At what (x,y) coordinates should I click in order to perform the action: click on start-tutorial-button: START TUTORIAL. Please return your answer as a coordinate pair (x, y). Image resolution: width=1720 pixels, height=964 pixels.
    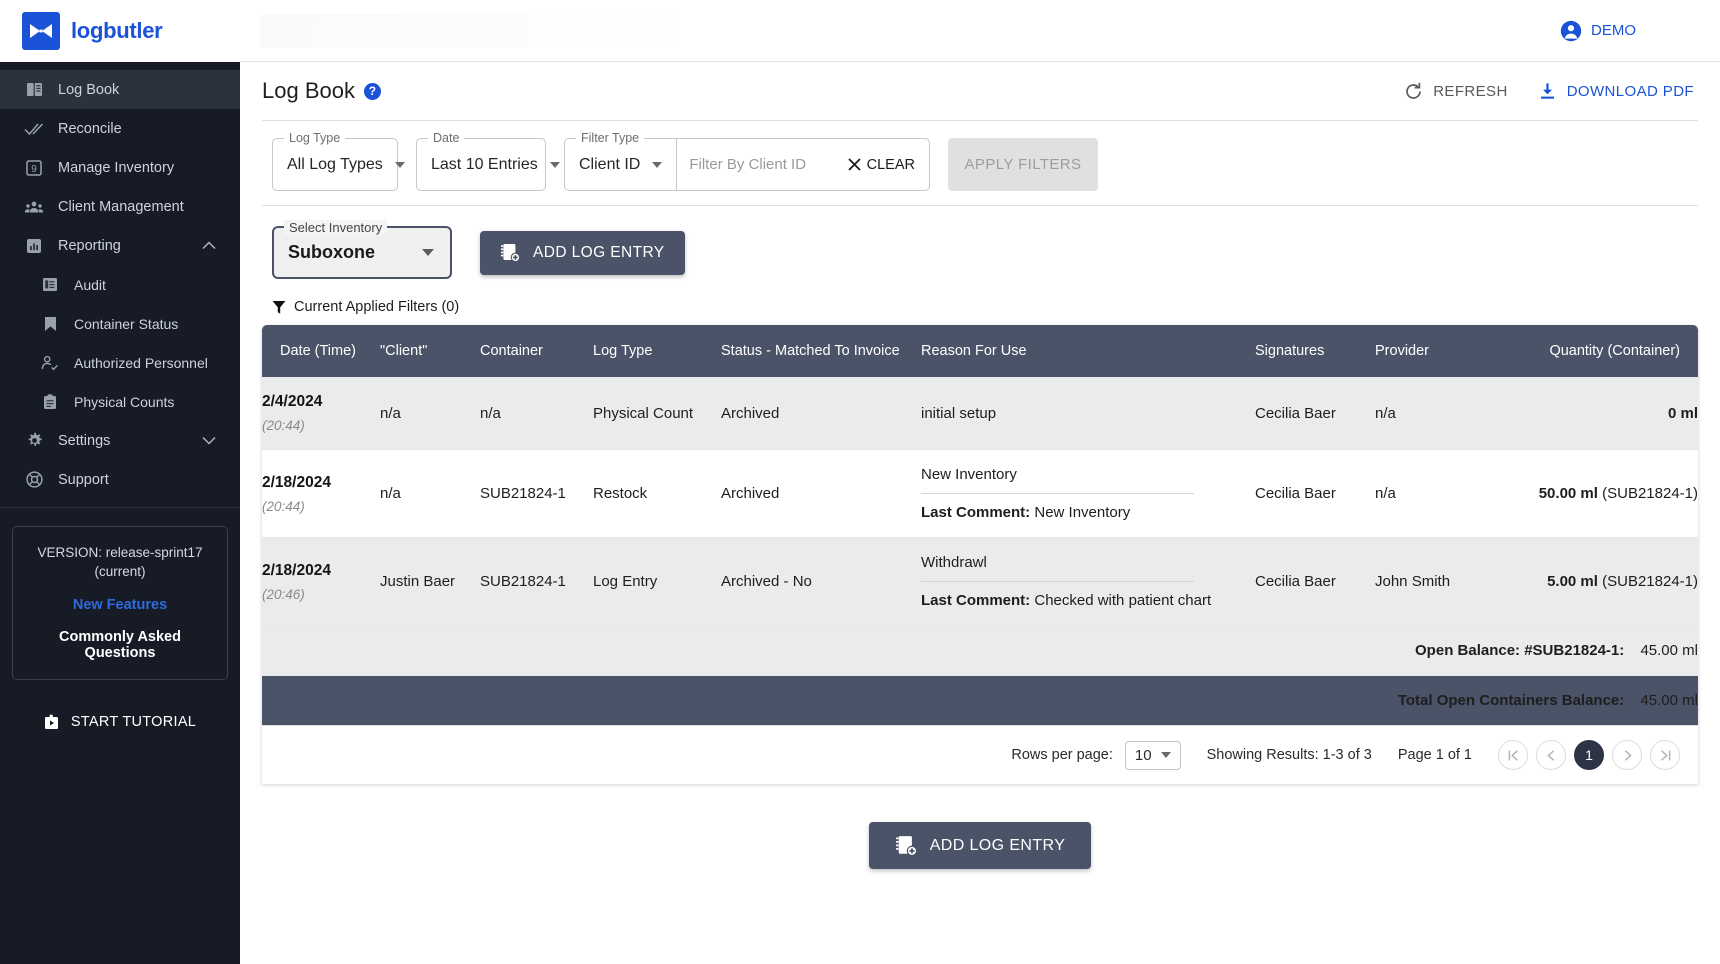
    Looking at the image, I should click on (120, 722).